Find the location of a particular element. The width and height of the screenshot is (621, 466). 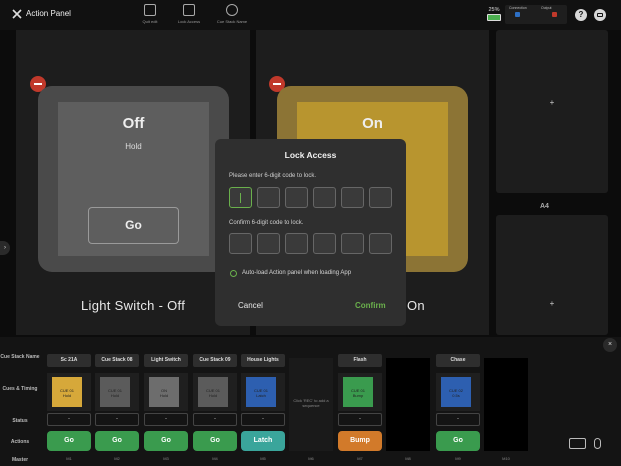

cue-stack-name: Chase is located at coordinates (458, 360).